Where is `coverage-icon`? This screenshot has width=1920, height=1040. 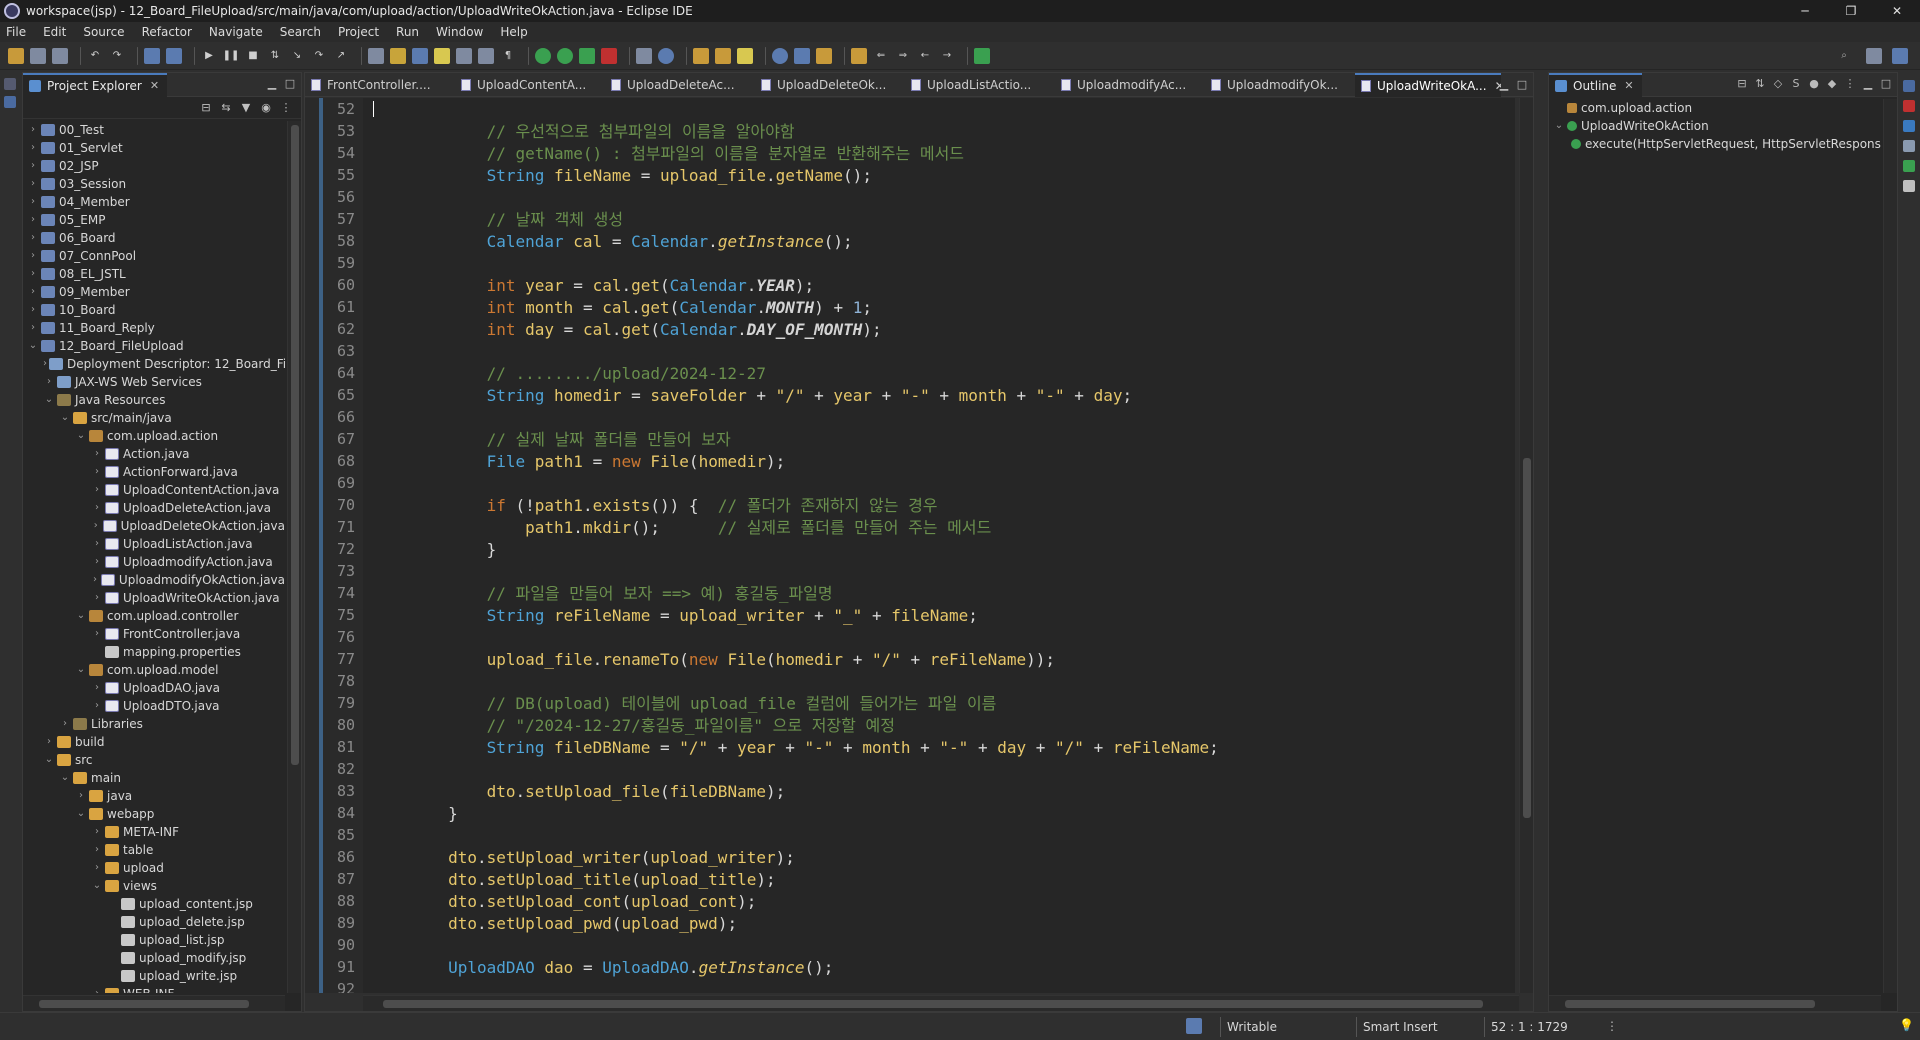 coverage-icon is located at coordinates (587, 55).